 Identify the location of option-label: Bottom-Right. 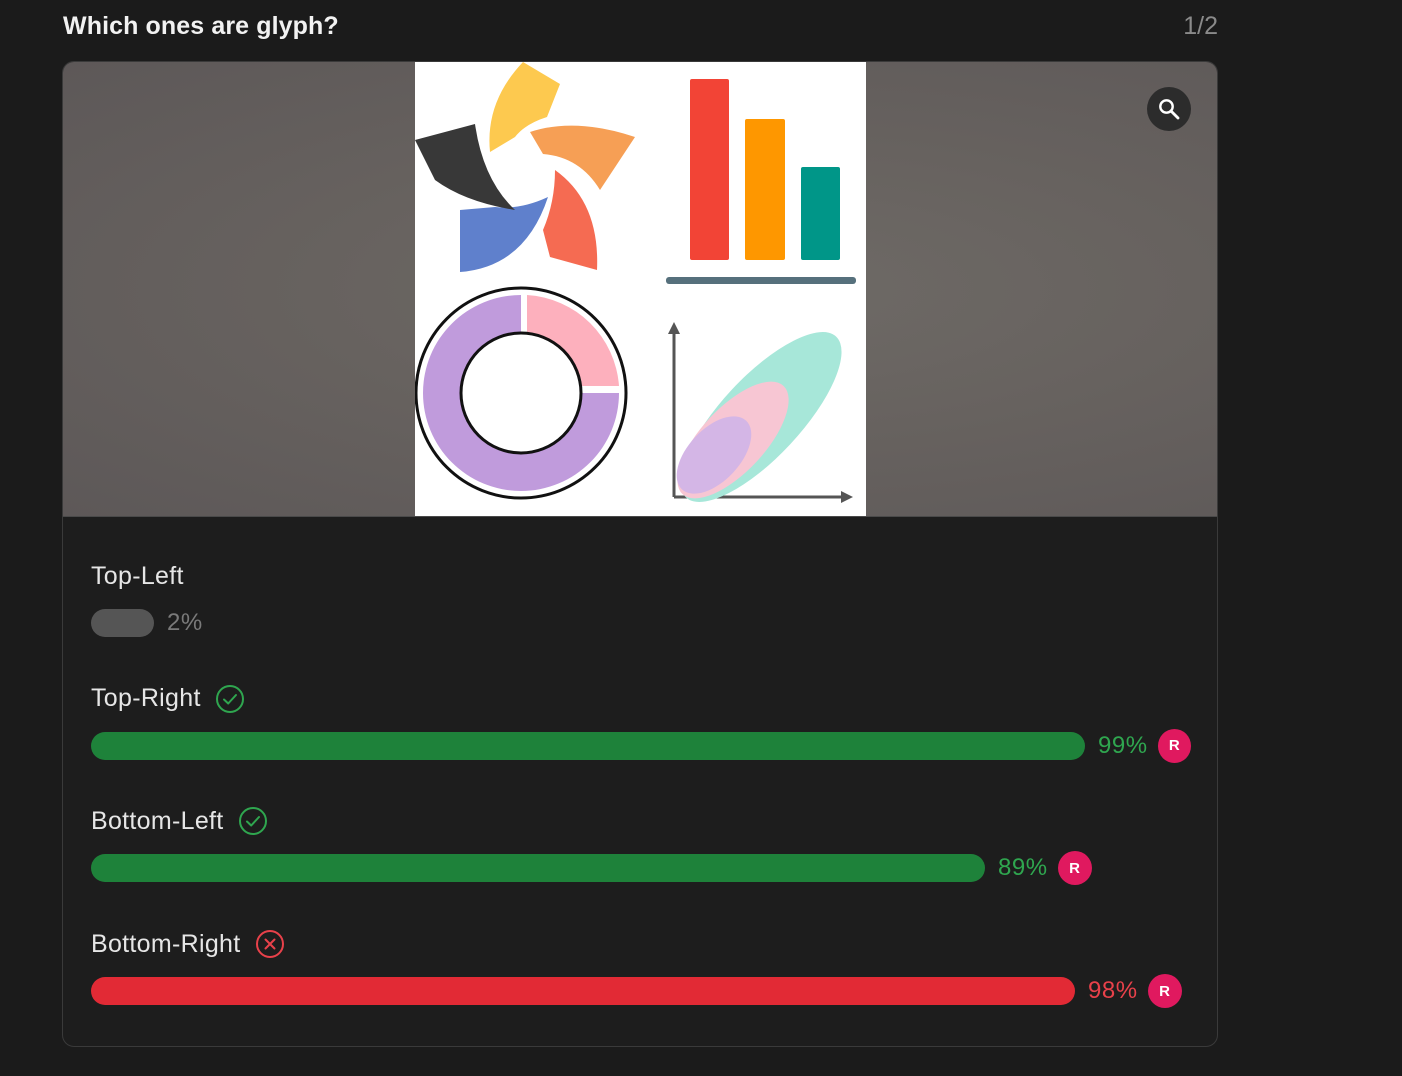
(166, 943).